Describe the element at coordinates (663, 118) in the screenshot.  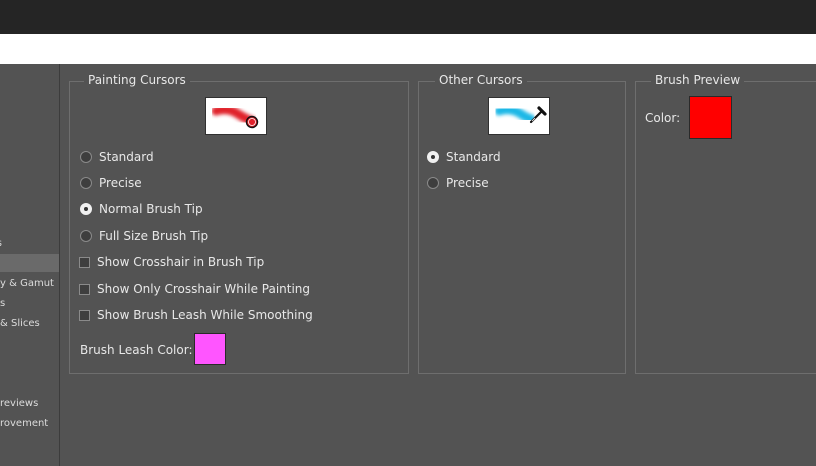
I see `brush-preview-color-label: Color:` at that location.